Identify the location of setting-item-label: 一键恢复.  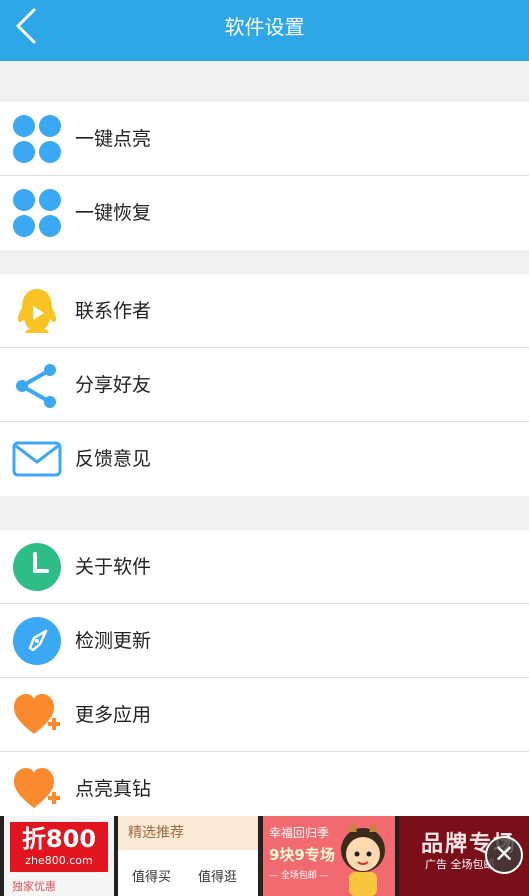
(113, 213).